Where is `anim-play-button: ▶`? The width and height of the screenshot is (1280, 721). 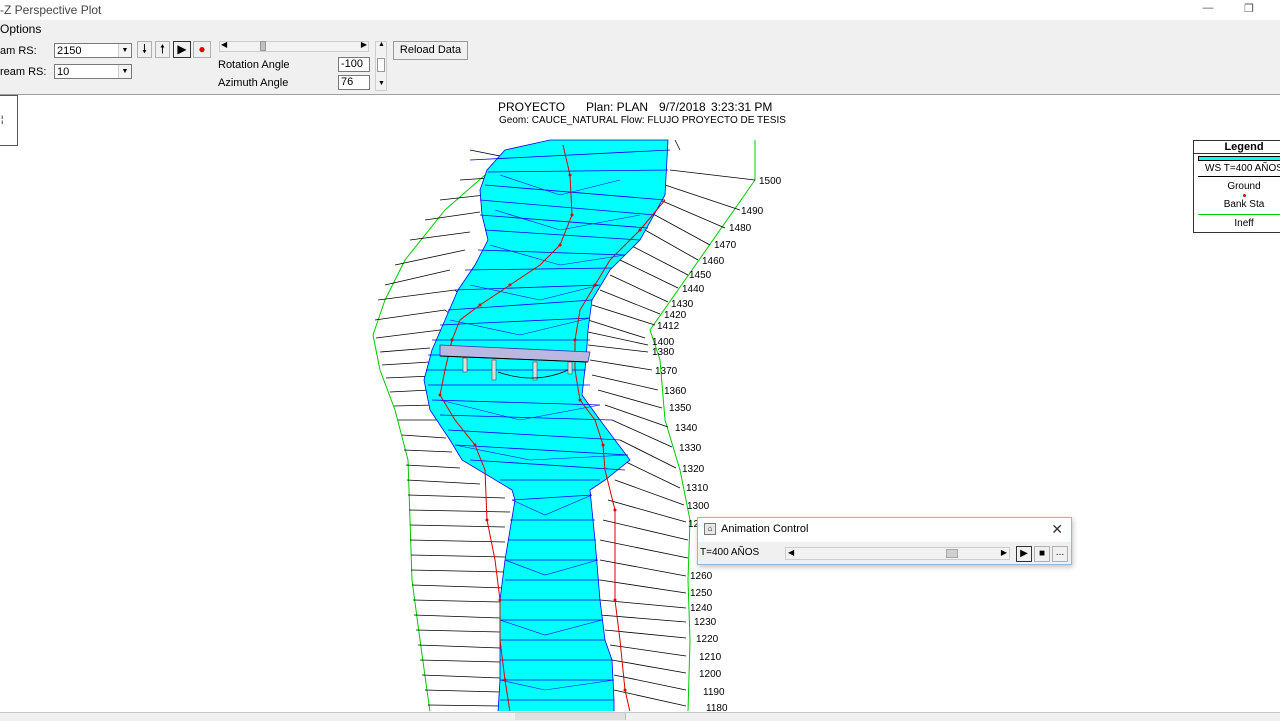
anim-play-button: ▶ is located at coordinates (1024, 554).